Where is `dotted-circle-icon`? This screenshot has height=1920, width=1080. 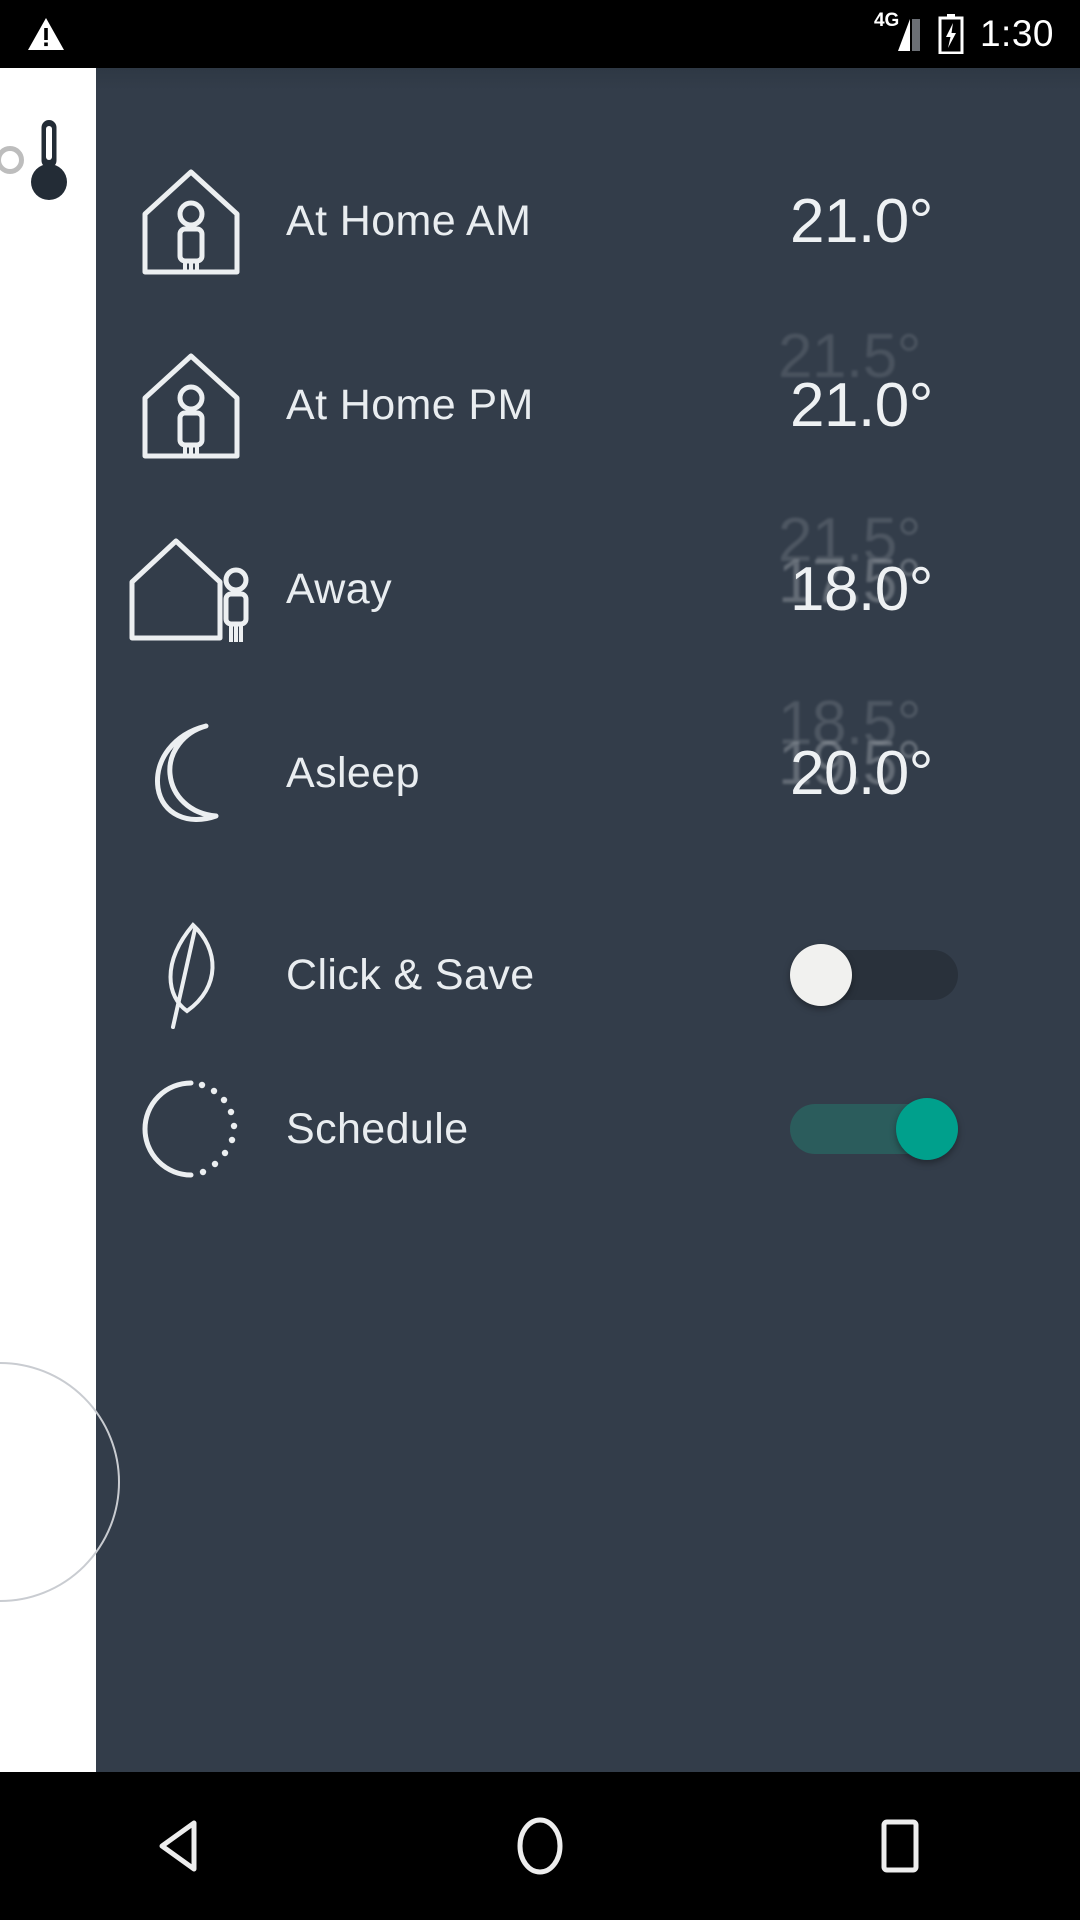
dotted-circle-icon is located at coordinates (191, 1129).